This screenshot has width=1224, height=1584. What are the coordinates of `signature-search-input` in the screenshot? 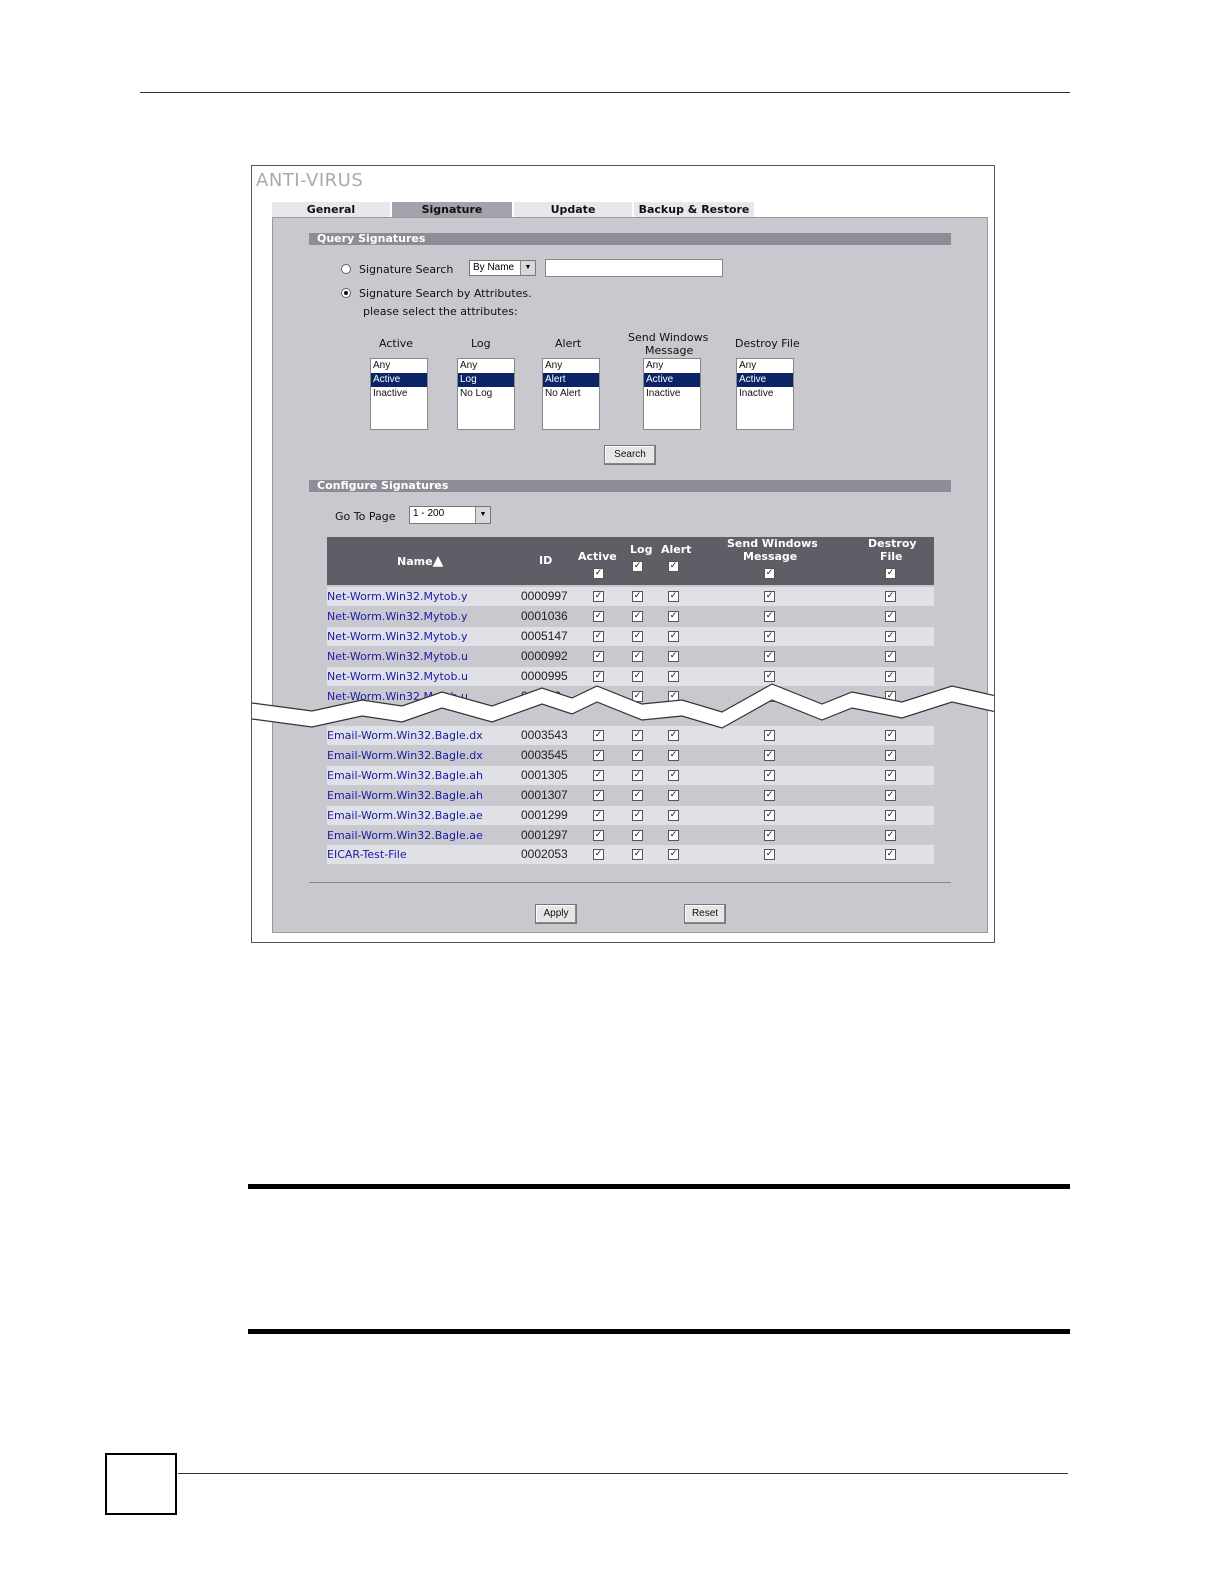 It's located at (634, 268).